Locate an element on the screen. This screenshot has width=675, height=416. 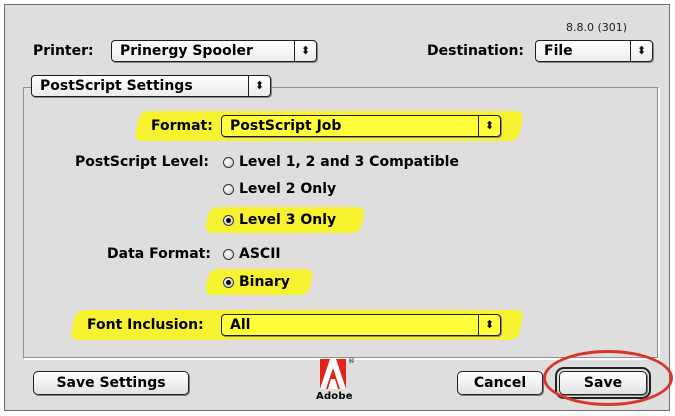
radio-ascii-label: ASCII is located at coordinates (260, 254).